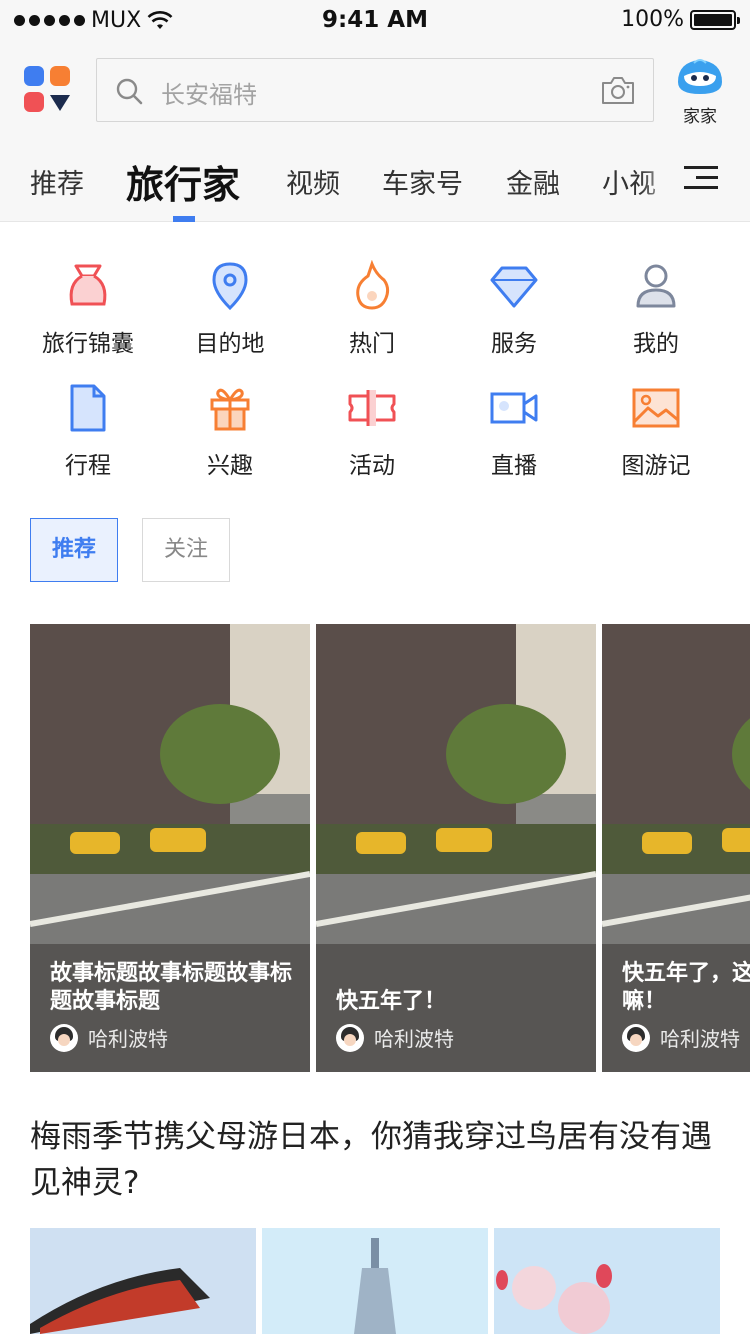  I want to click on grid-item-travel-tips: 旅行锦囊, so click(88, 305).